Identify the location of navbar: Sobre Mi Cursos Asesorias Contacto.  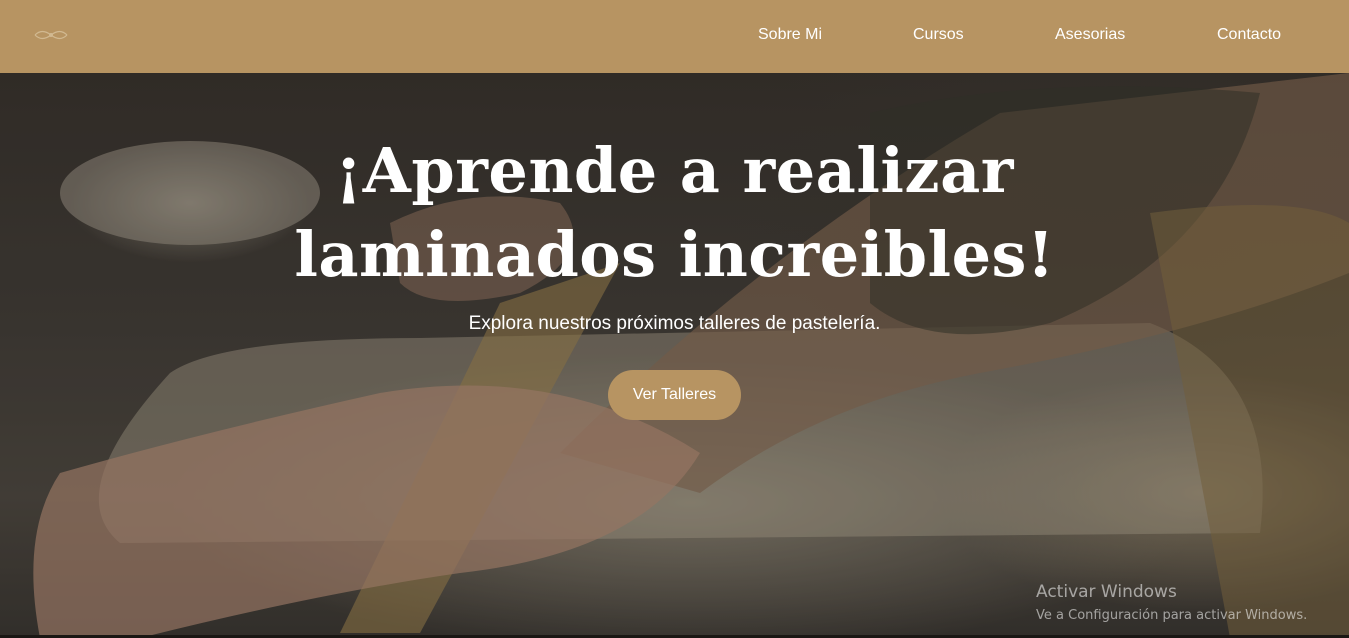
(674, 36).